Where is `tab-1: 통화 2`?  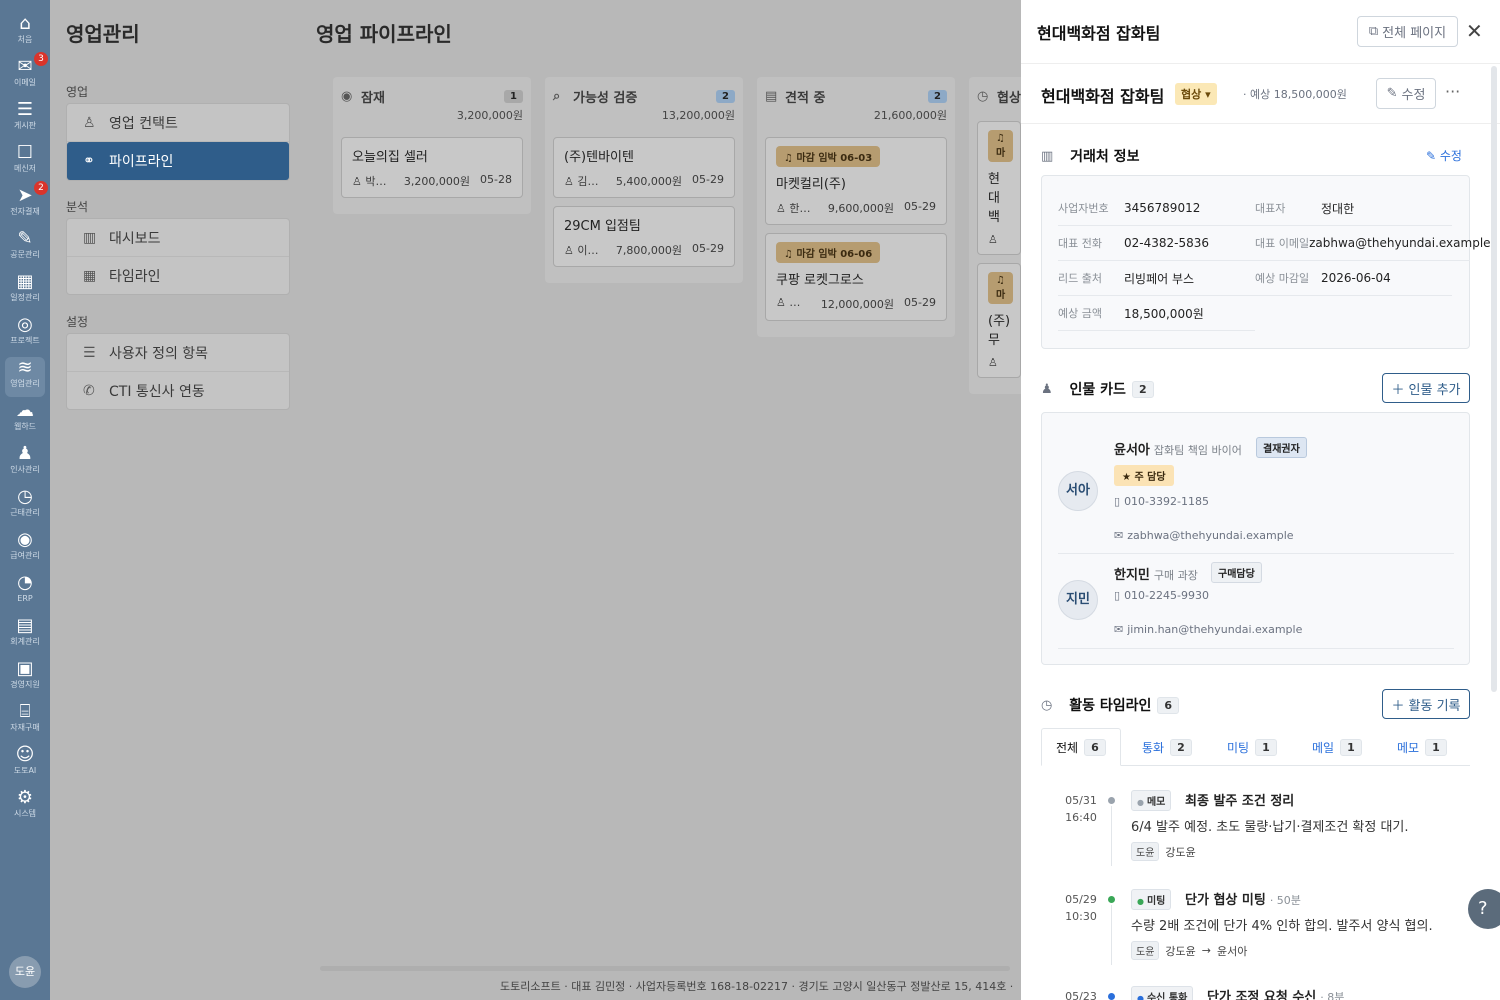 tab-1: 통화 2 is located at coordinates (1167, 747).